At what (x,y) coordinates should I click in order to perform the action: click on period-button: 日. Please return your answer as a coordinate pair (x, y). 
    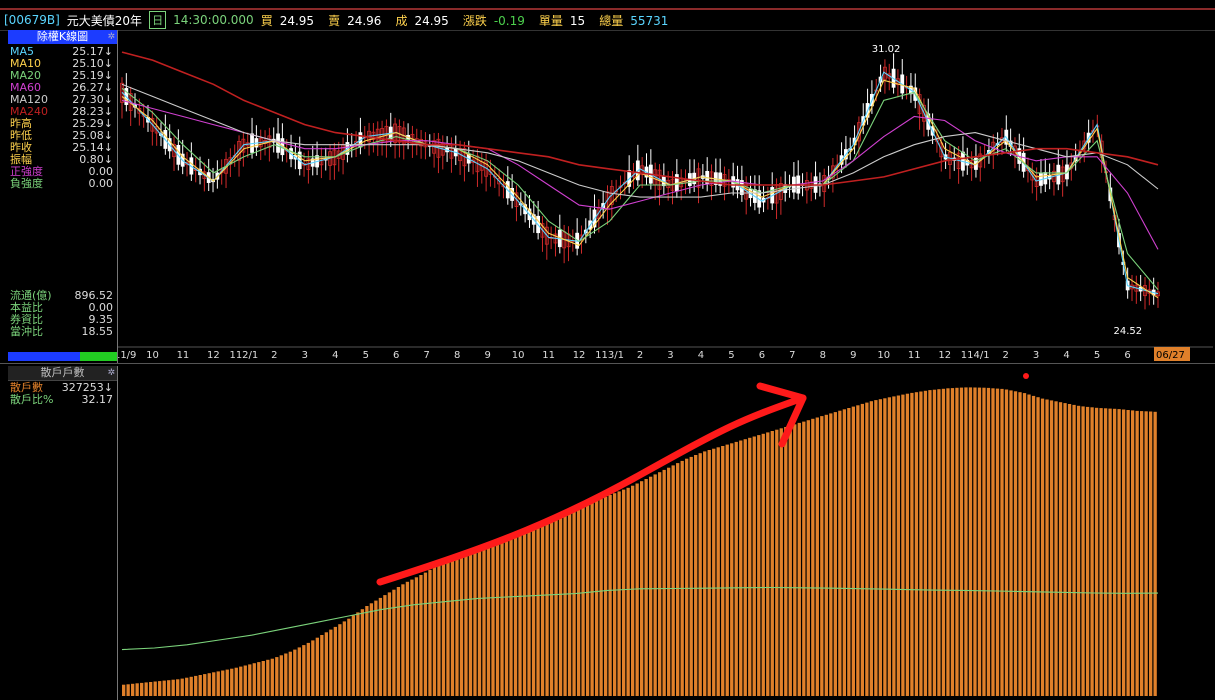
    Looking at the image, I should click on (158, 20).